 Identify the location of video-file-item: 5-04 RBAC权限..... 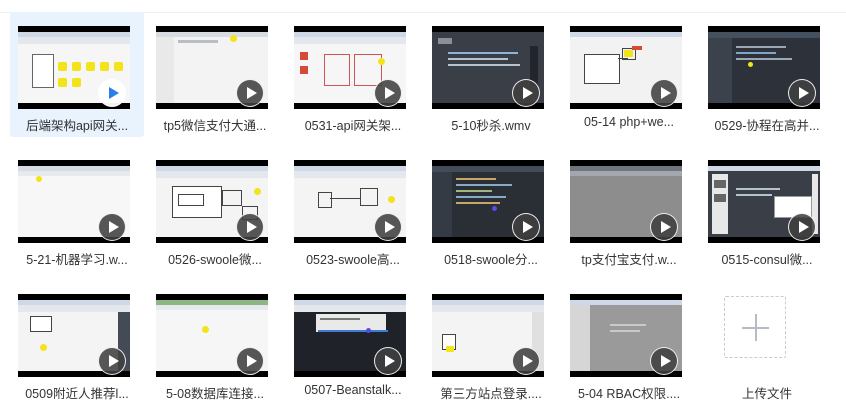
(629, 342).